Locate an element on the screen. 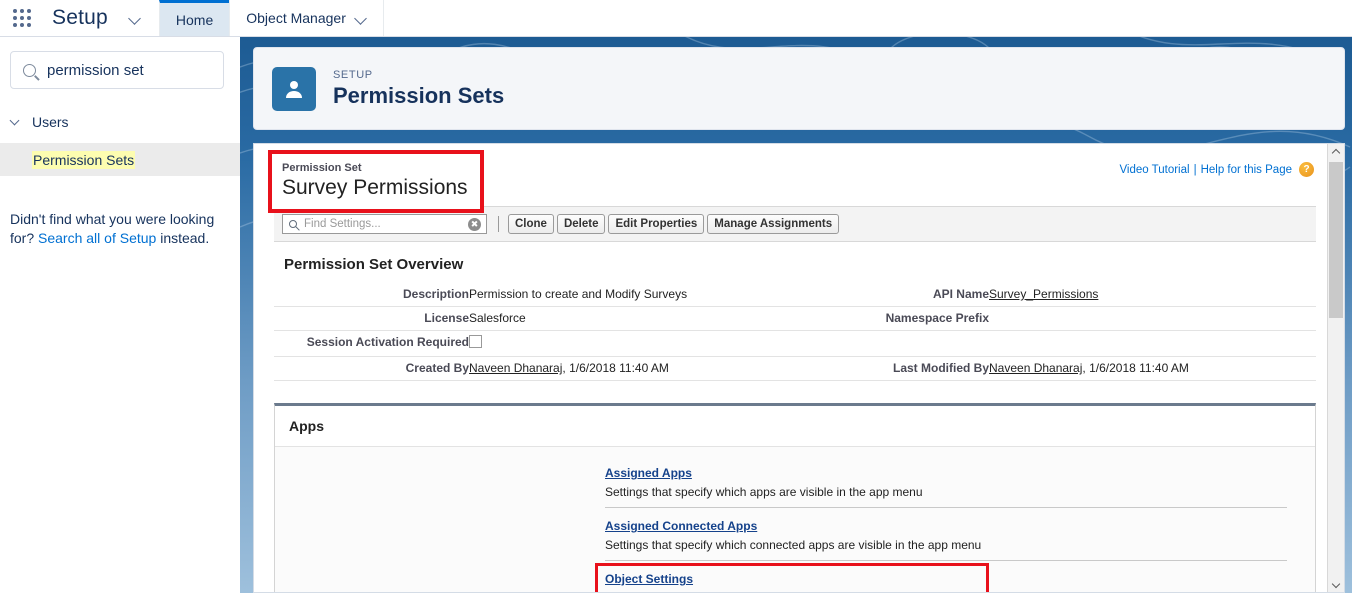 The height and width of the screenshot is (593, 1352). help-for-this-page-link: Help for this Page is located at coordinates (1246, 170).